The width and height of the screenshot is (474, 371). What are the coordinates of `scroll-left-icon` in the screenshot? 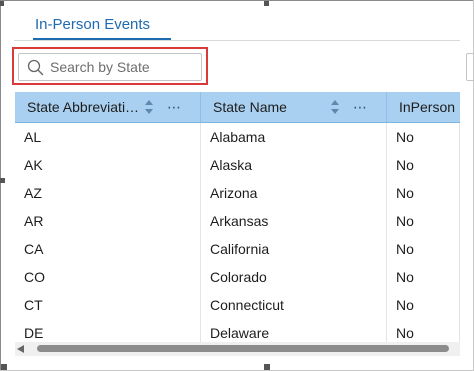 It's located at (21, 349).